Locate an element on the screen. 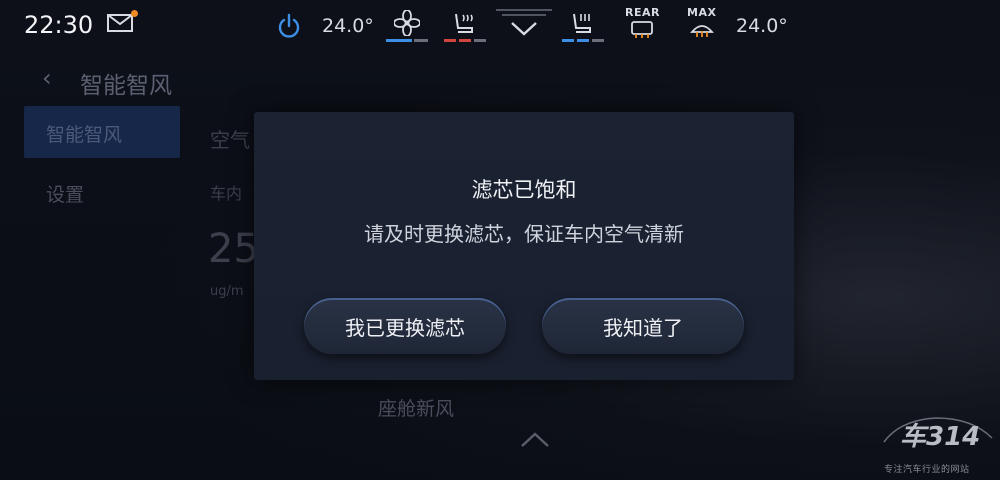 The width and height of the screenshot is (1000, 480). fan-level-inactive is located at coordinates (421, 40).